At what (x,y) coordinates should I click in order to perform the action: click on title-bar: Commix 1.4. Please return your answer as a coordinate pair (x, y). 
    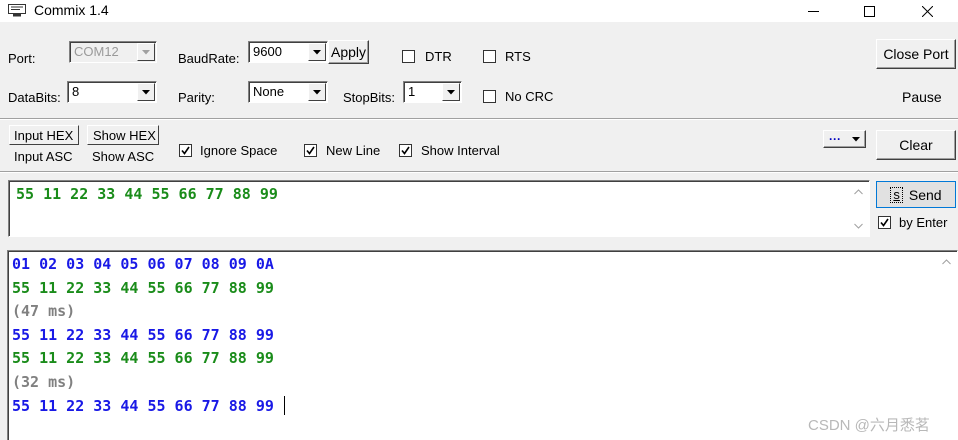
    Looking at the image, I should click on (479, 11).